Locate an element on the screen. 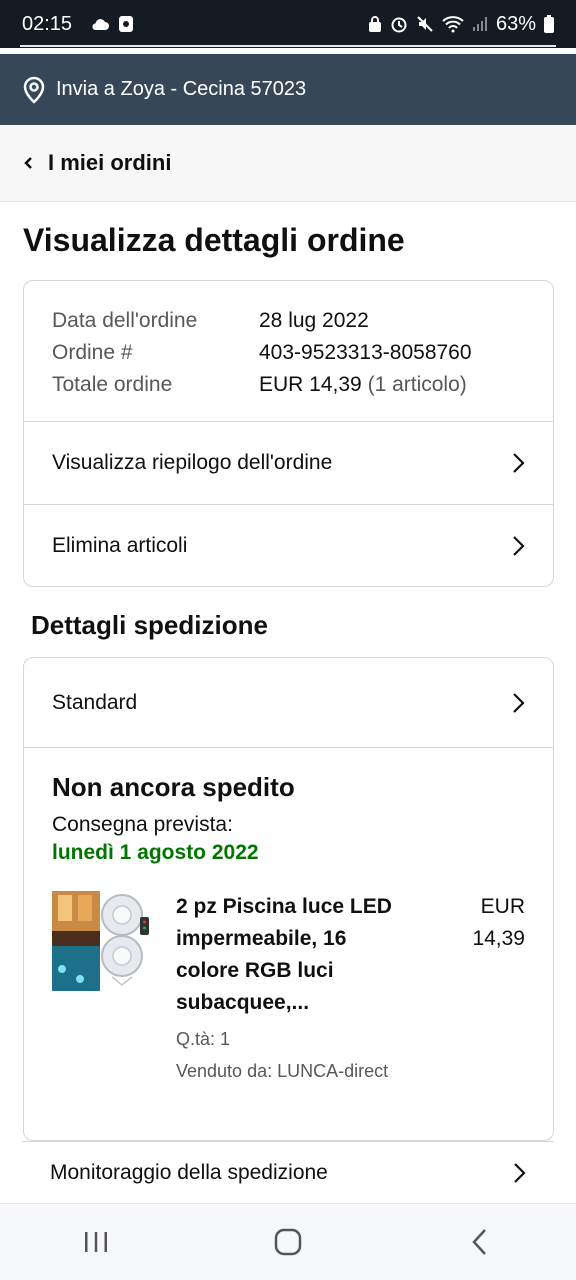  view-order-summary-label: Visualizza riepilogo dell'ordine is located at coordinates (192, 462).